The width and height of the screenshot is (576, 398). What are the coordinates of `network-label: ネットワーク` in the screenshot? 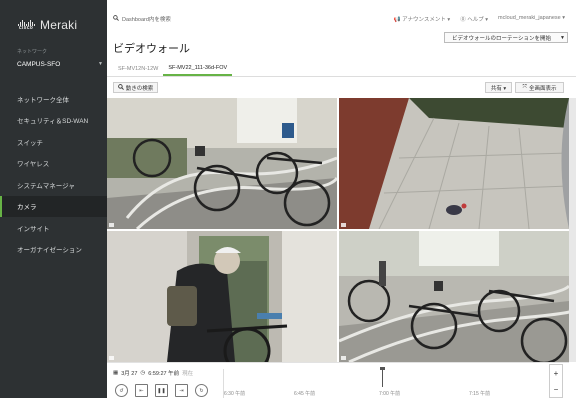 It's located at (32, 52).